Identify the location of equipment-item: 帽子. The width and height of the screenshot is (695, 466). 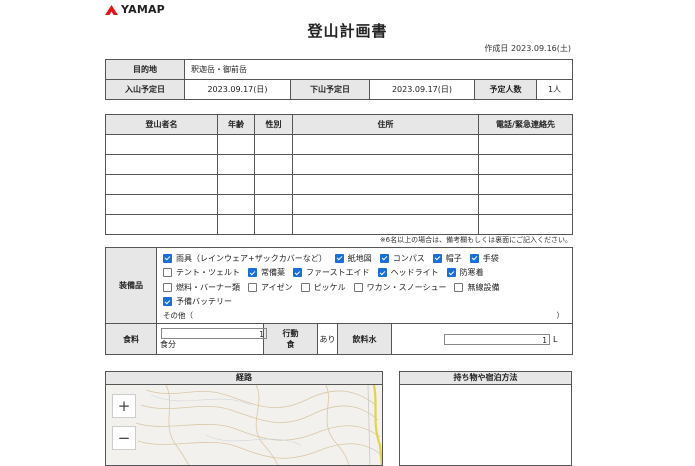
(447, 258).